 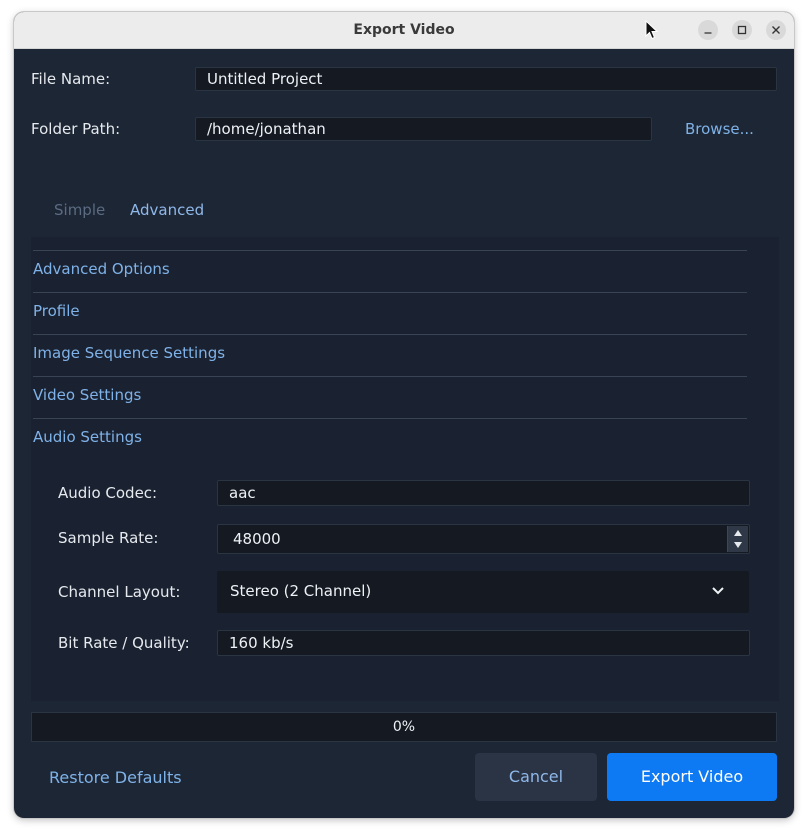 What do you see at coordinates (390, 439) in the screenshot?
I see `section-audio-settings: Audio Settings` at bounding box center [390, 439].